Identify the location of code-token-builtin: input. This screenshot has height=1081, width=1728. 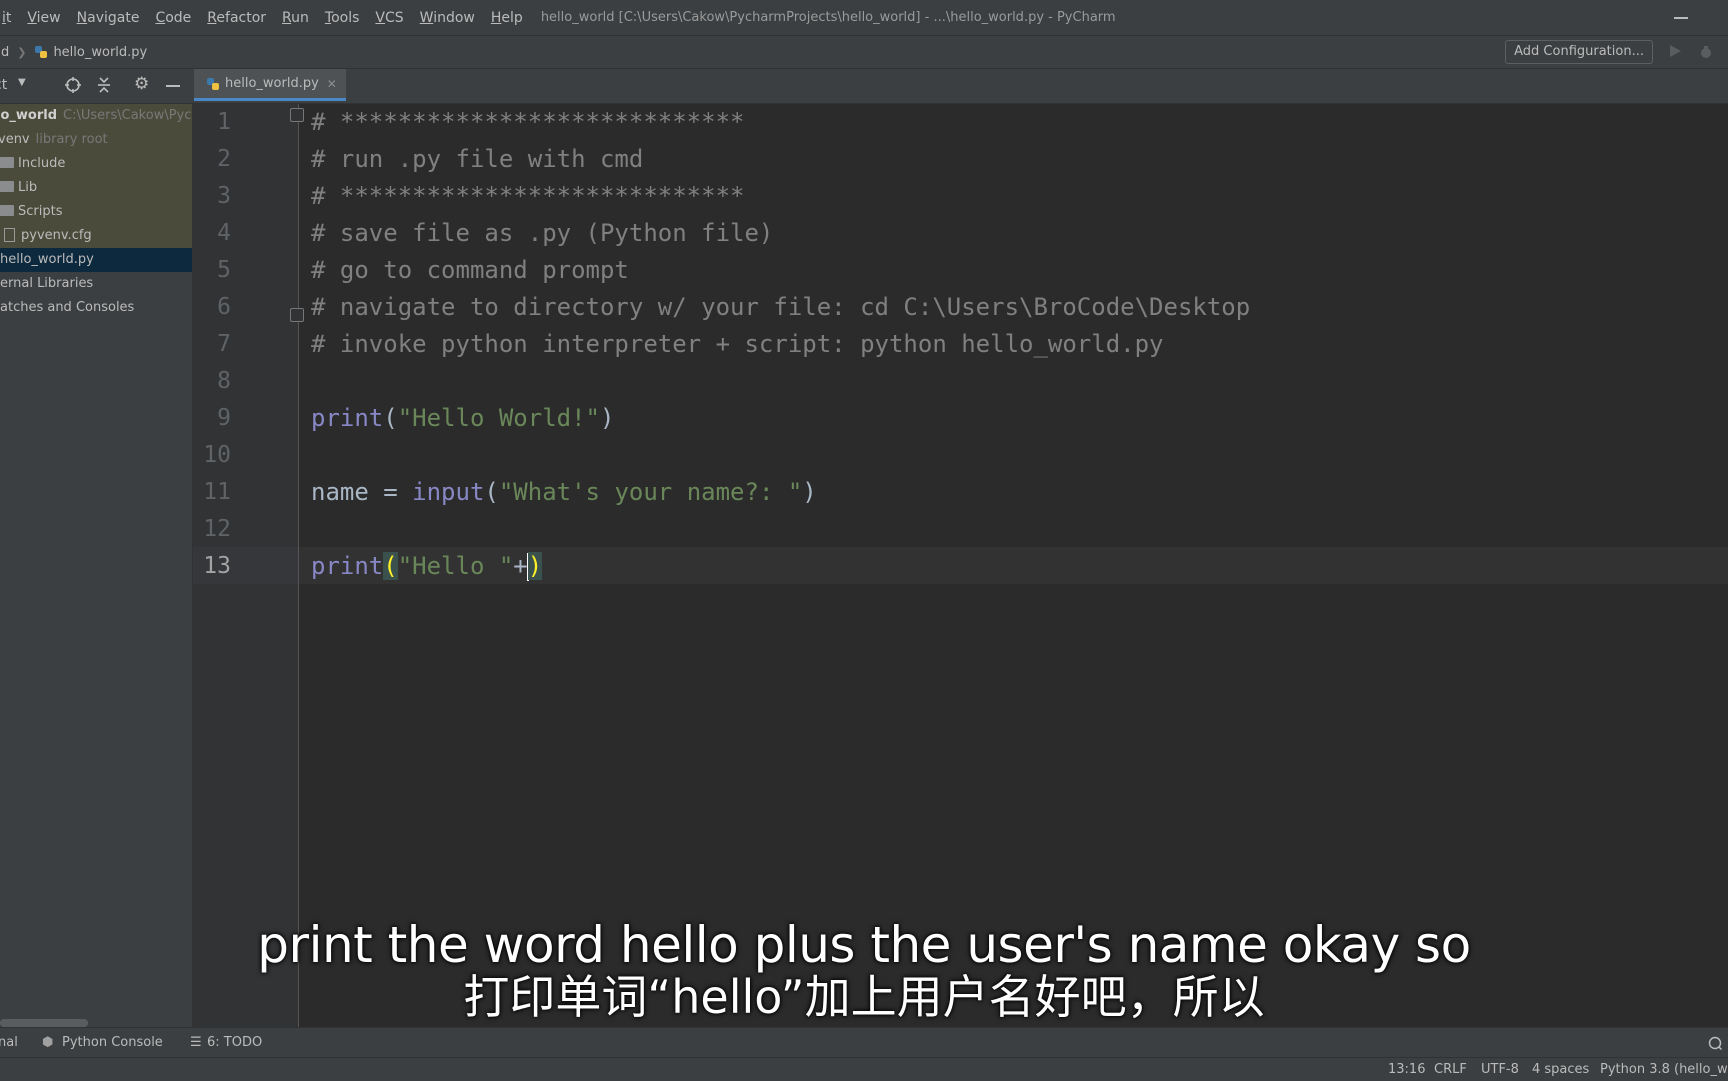
(448, 492).